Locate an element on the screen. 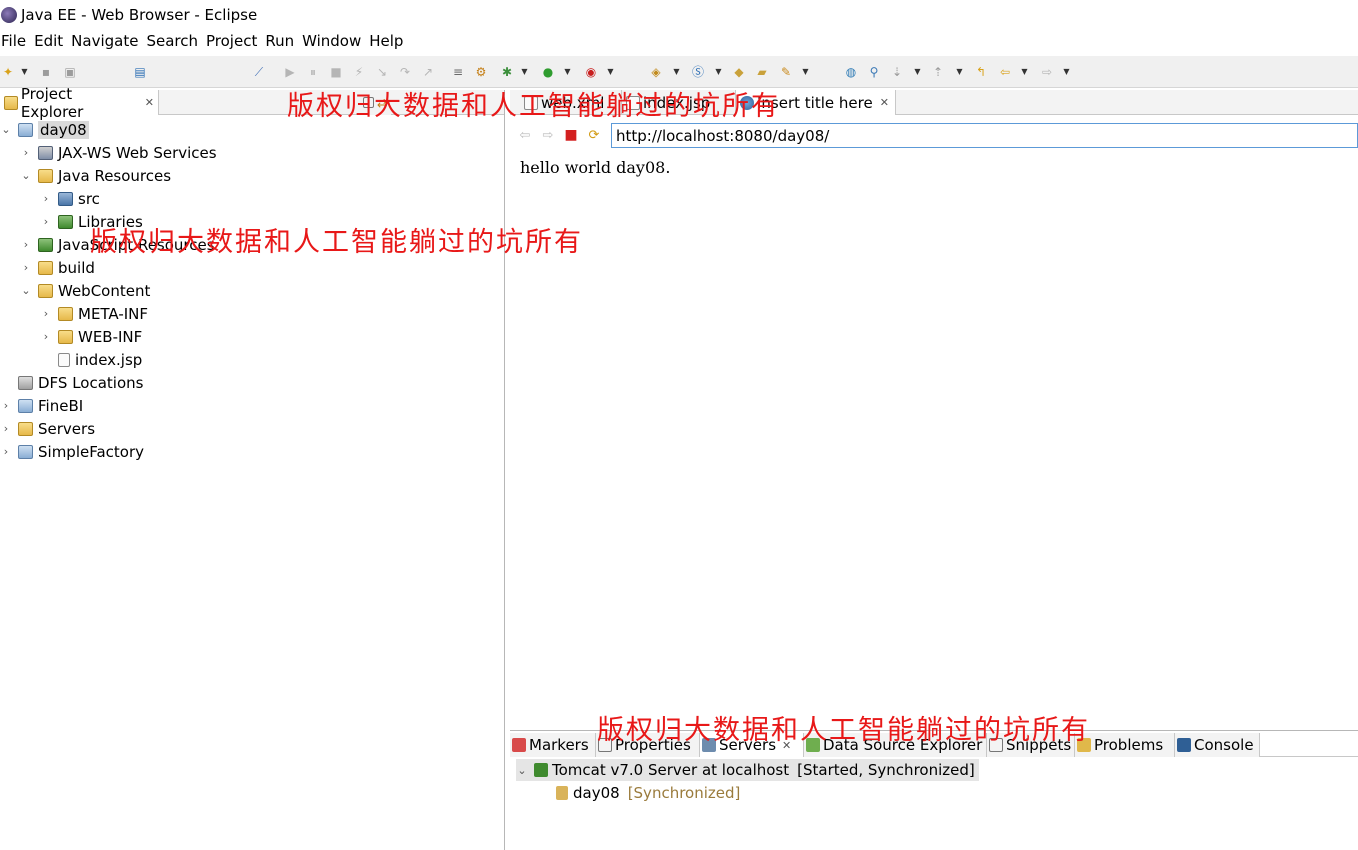  refresh-icon: ⟳ is located at coordinates (594, 135).